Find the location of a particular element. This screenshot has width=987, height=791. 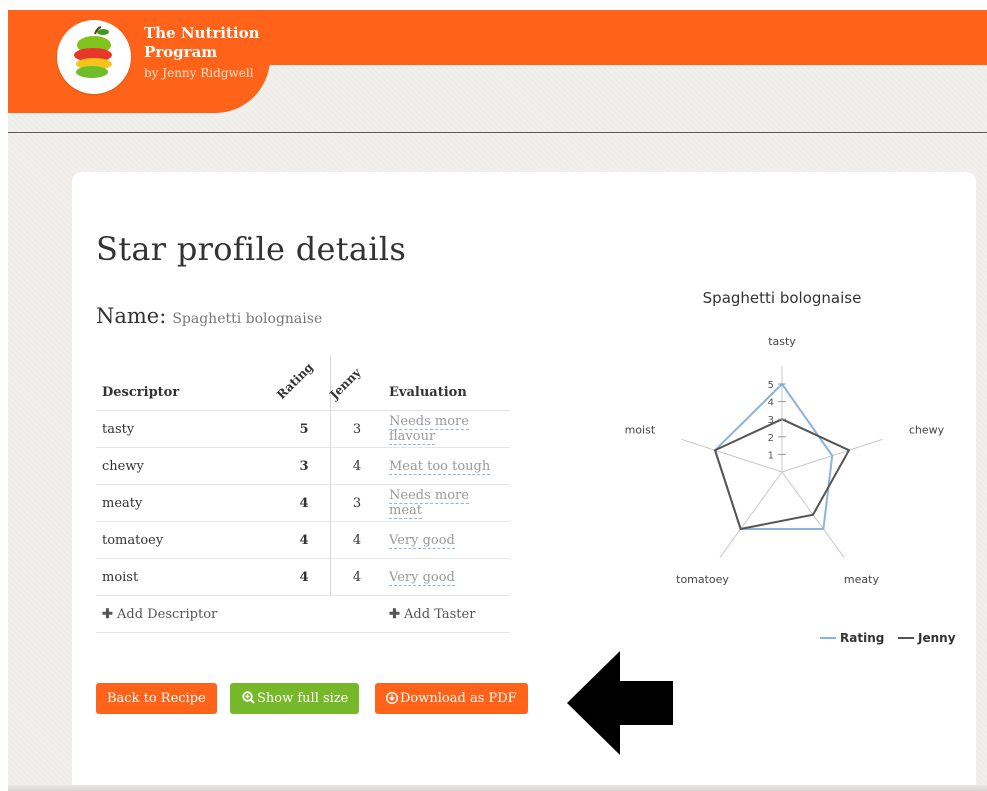

header-divider is located at coordinates (497, 132).